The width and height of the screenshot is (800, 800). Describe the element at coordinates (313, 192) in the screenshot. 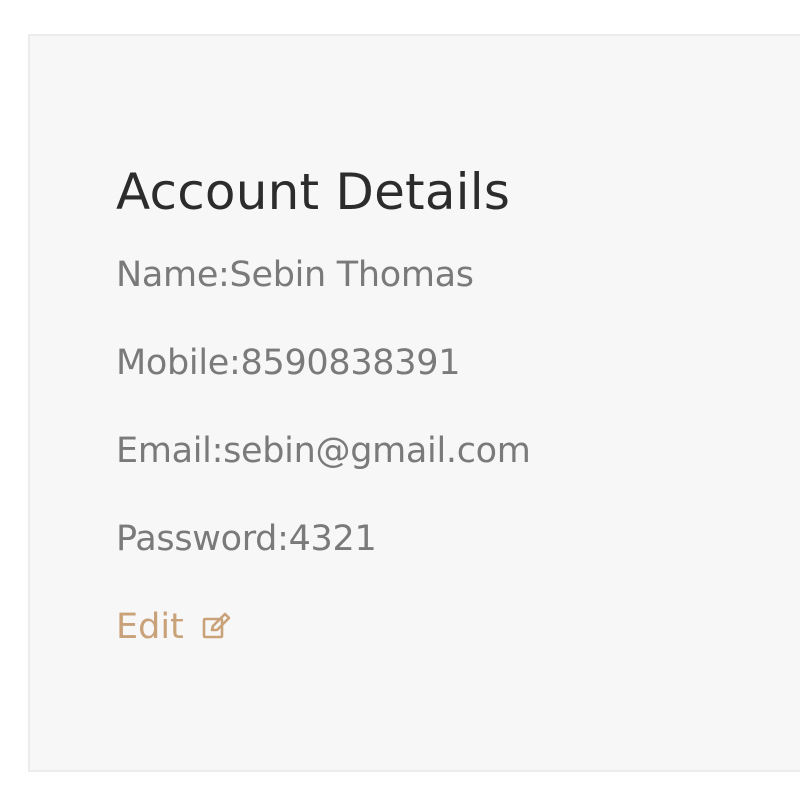

I see `page-title: Account Details` at that location.